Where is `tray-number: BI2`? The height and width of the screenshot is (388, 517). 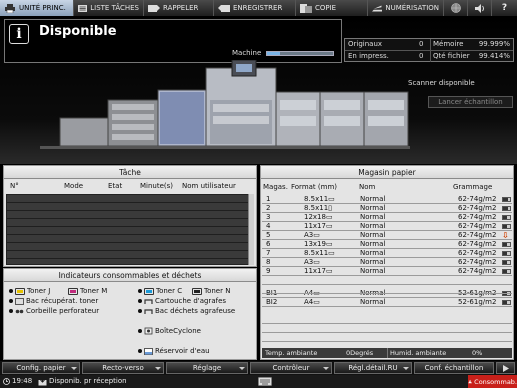 tray-number: BI2 is located at coordinates (272, 302).